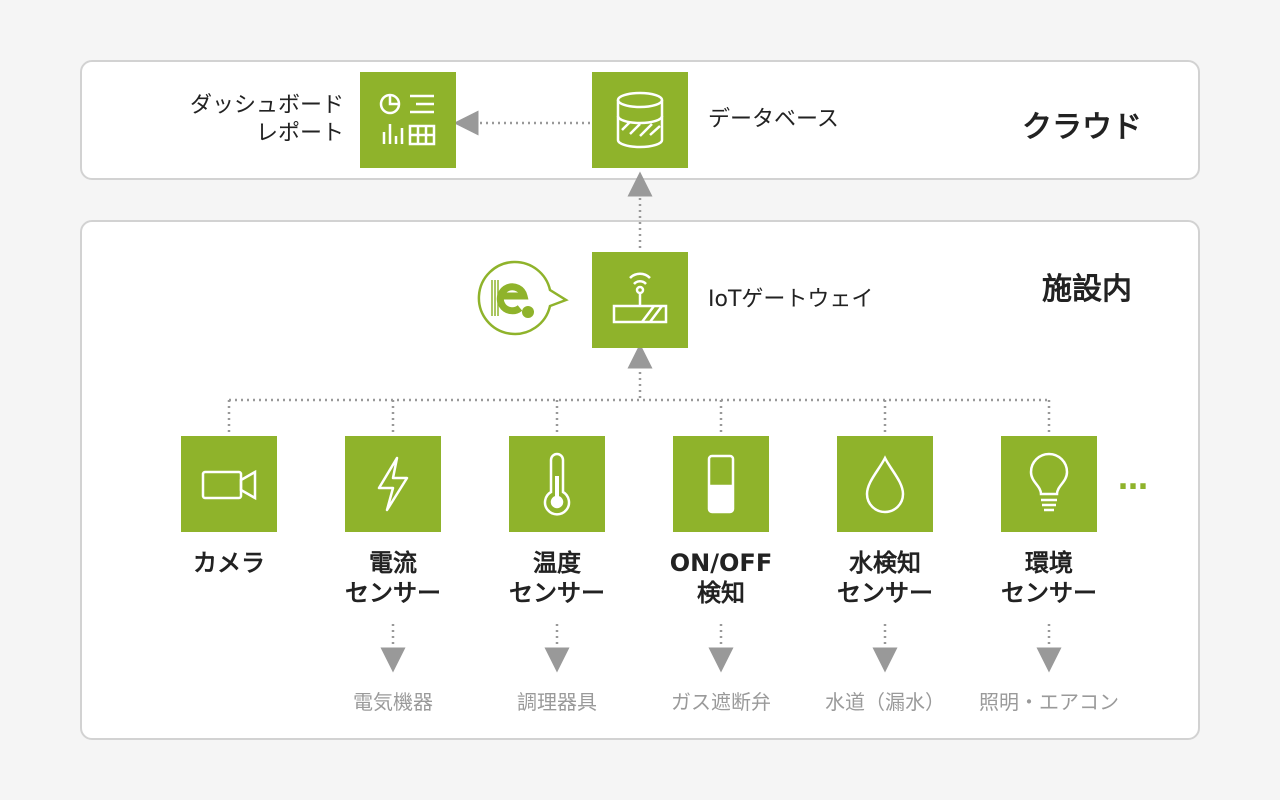 The width and height of the screenshot is (1280, 800). I want to click on target-lighting-ac: 照明・エアコン, so click(1049, 702).